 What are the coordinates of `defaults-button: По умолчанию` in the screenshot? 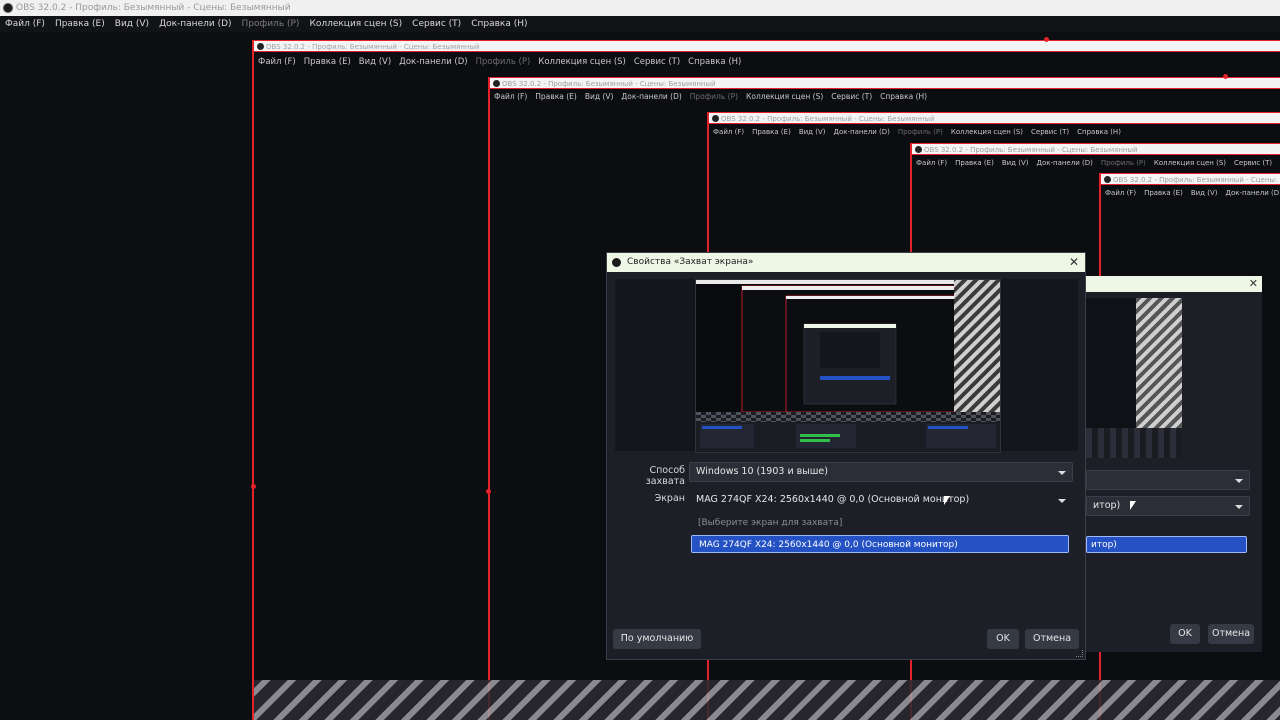 It's located at (657, 639).